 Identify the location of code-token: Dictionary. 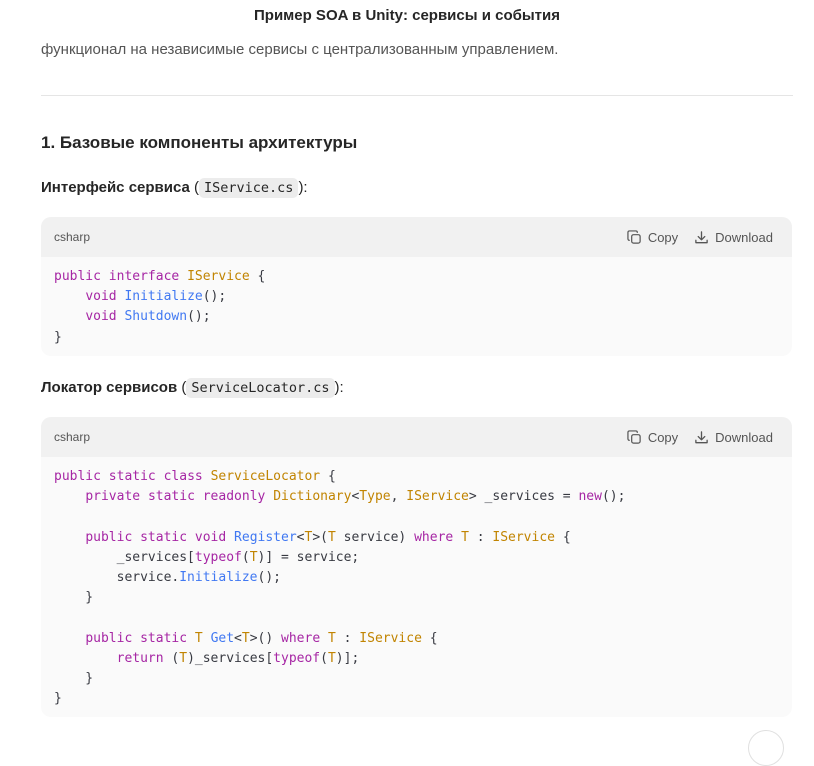
(312, 497).